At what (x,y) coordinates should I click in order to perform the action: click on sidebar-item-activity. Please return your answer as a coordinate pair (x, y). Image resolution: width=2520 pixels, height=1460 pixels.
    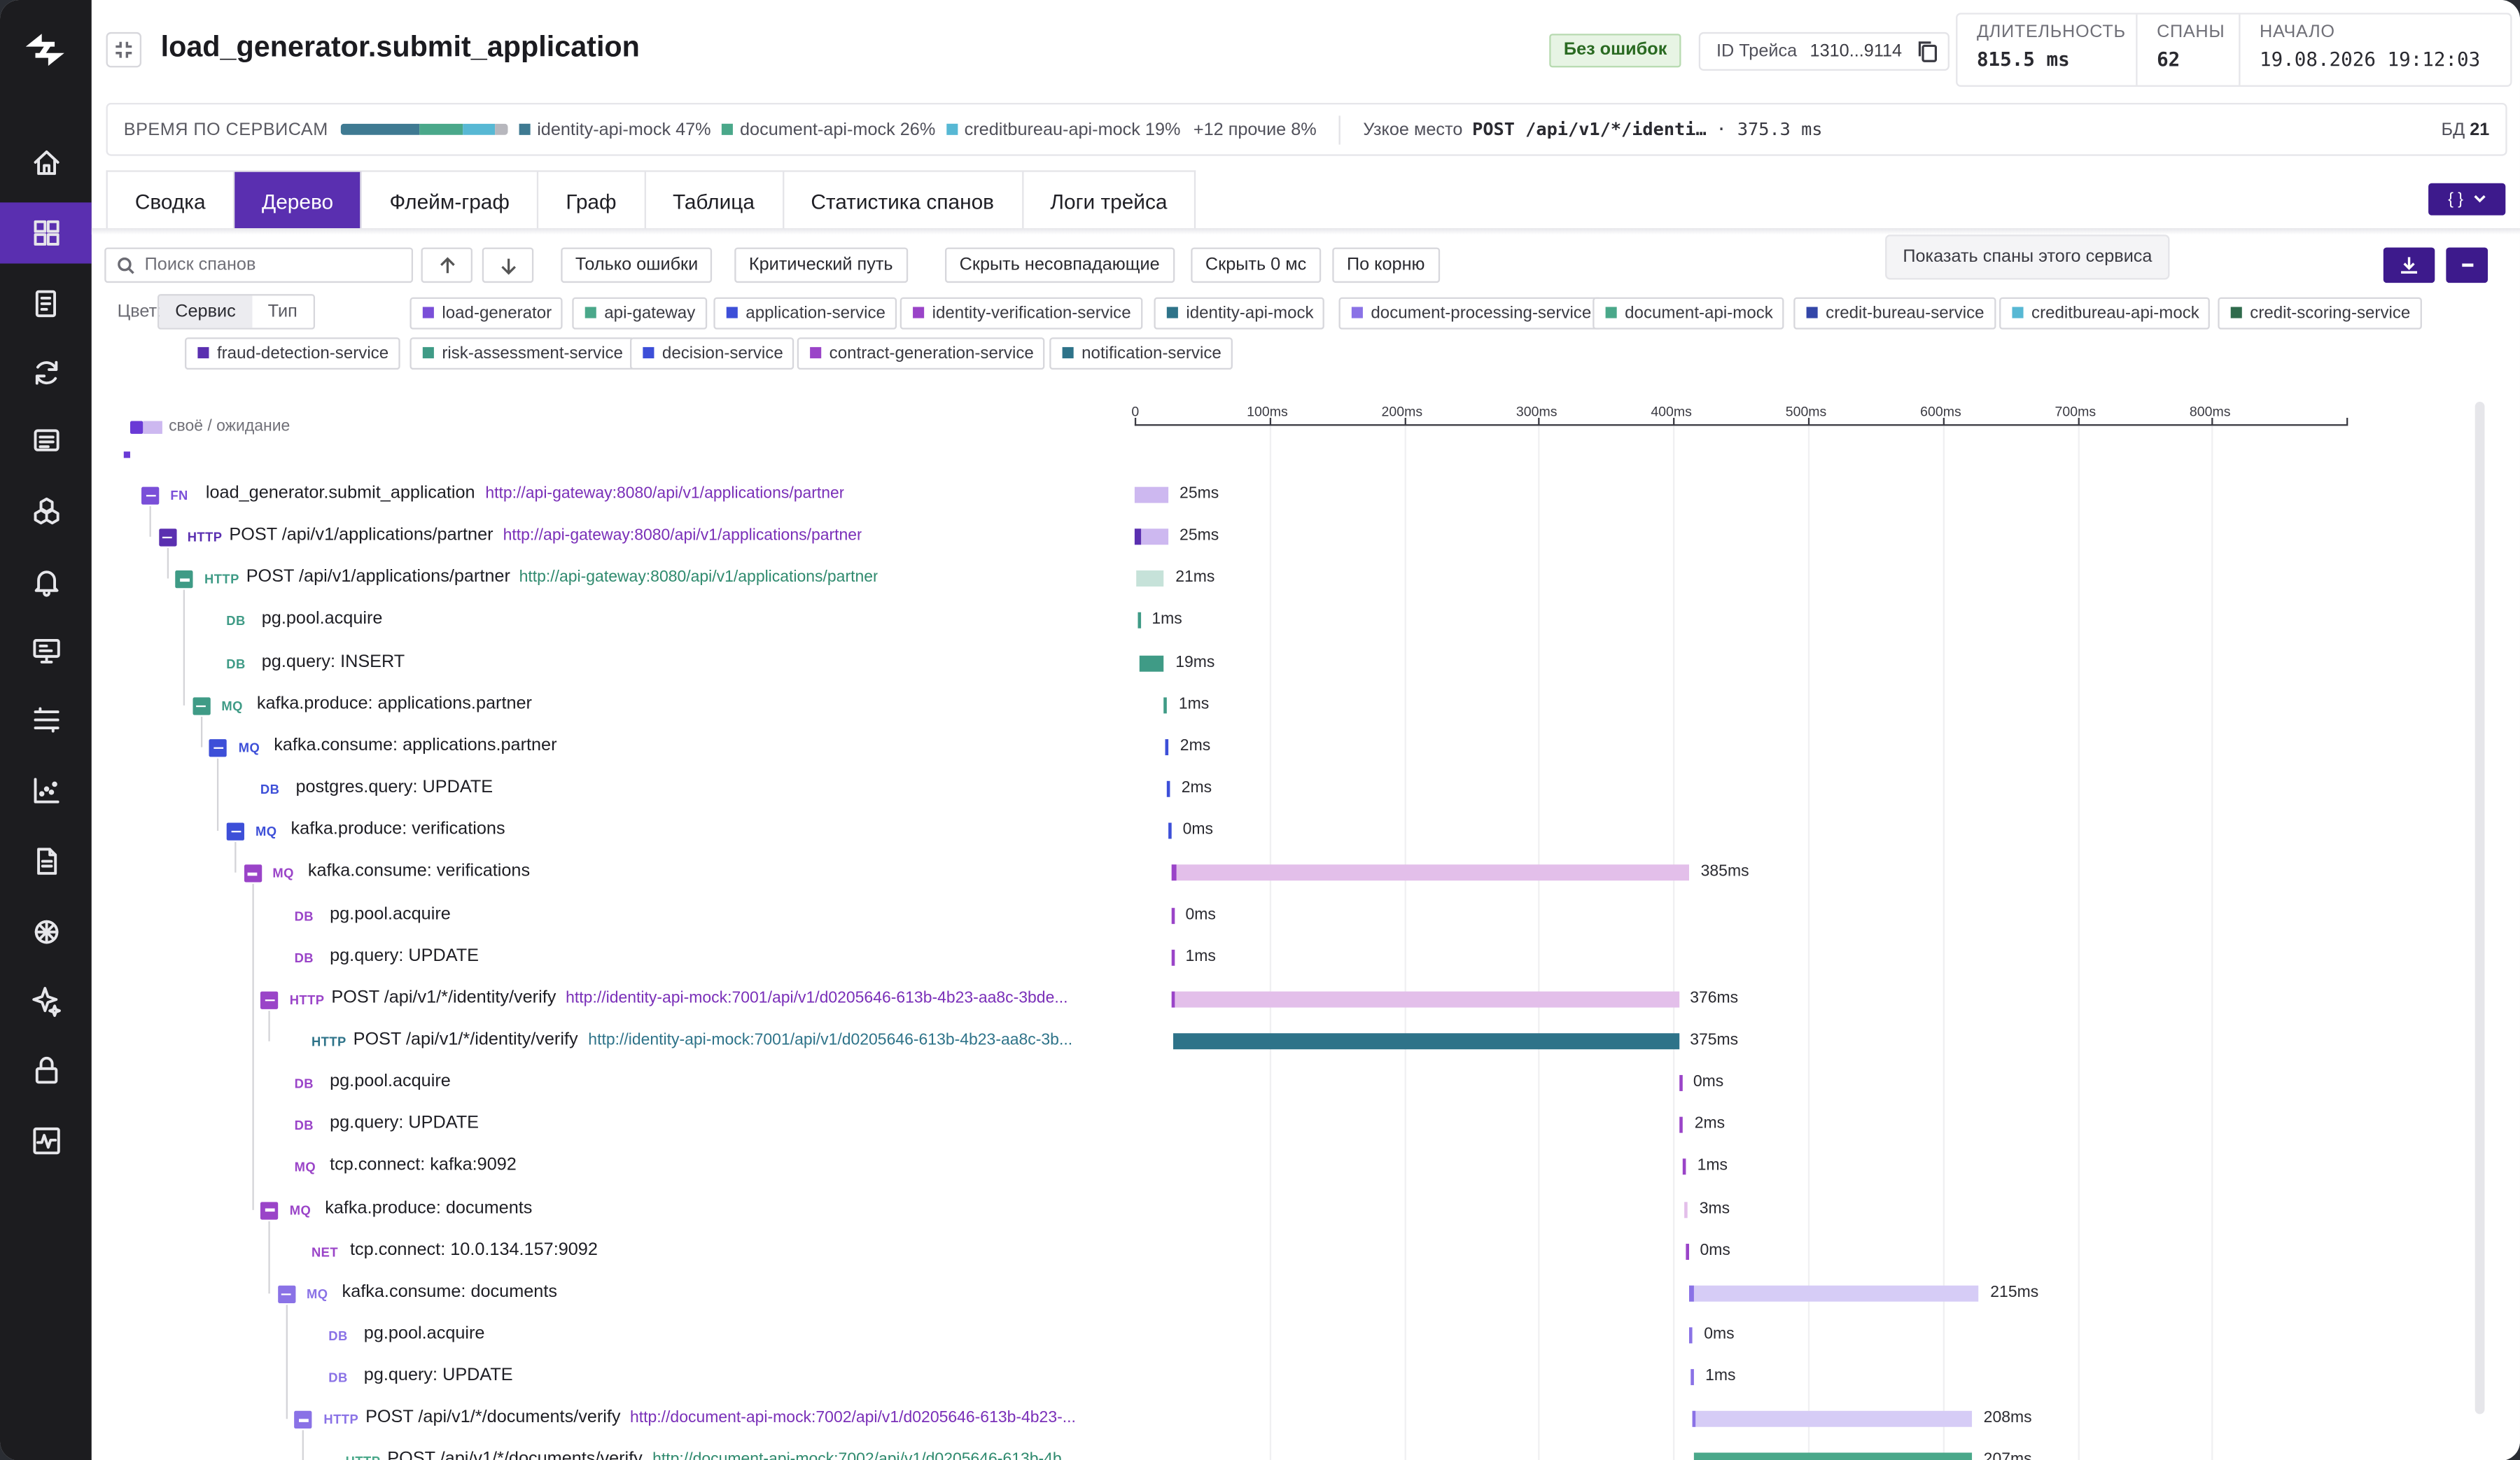
    Looking at the image, I should click on (46, 1140).